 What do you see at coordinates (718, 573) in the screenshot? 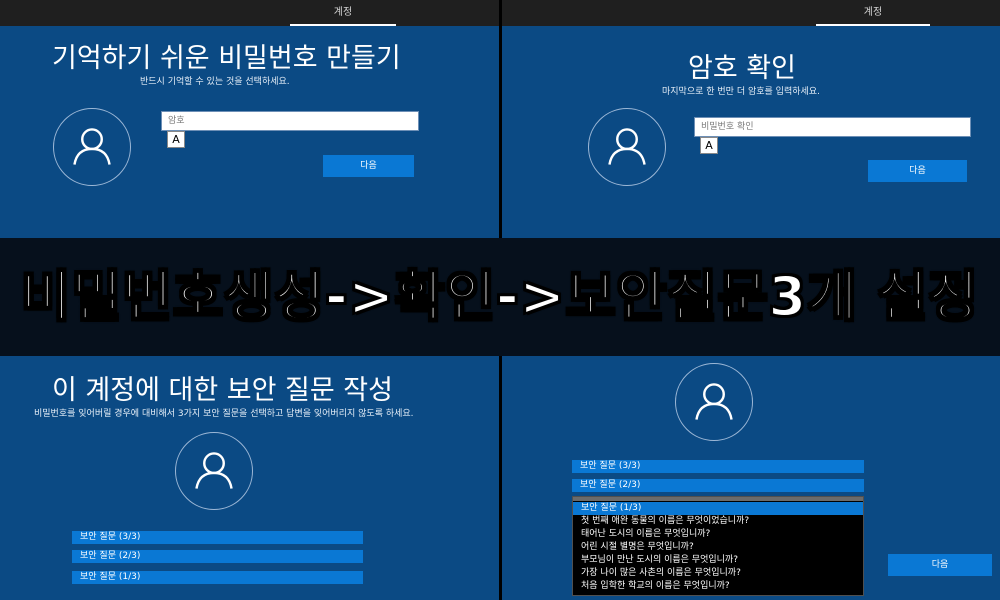
I see `dropdown-option: 가장 나이 많은 사촌의 이름은 무엇입니까?` at bounding box center [718, 573].